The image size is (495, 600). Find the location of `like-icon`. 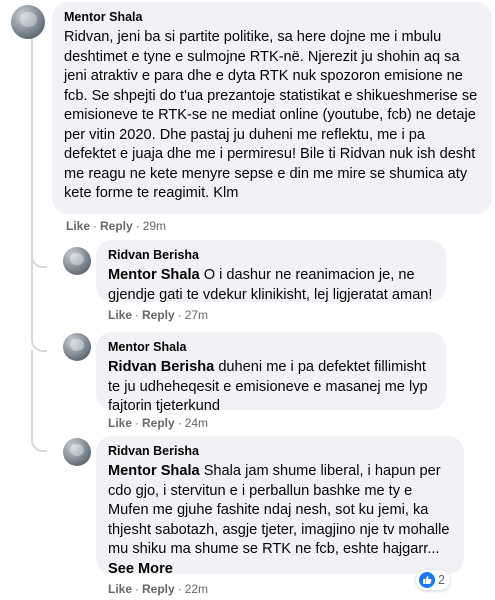

like-icon is located at coordinates (427, 580).